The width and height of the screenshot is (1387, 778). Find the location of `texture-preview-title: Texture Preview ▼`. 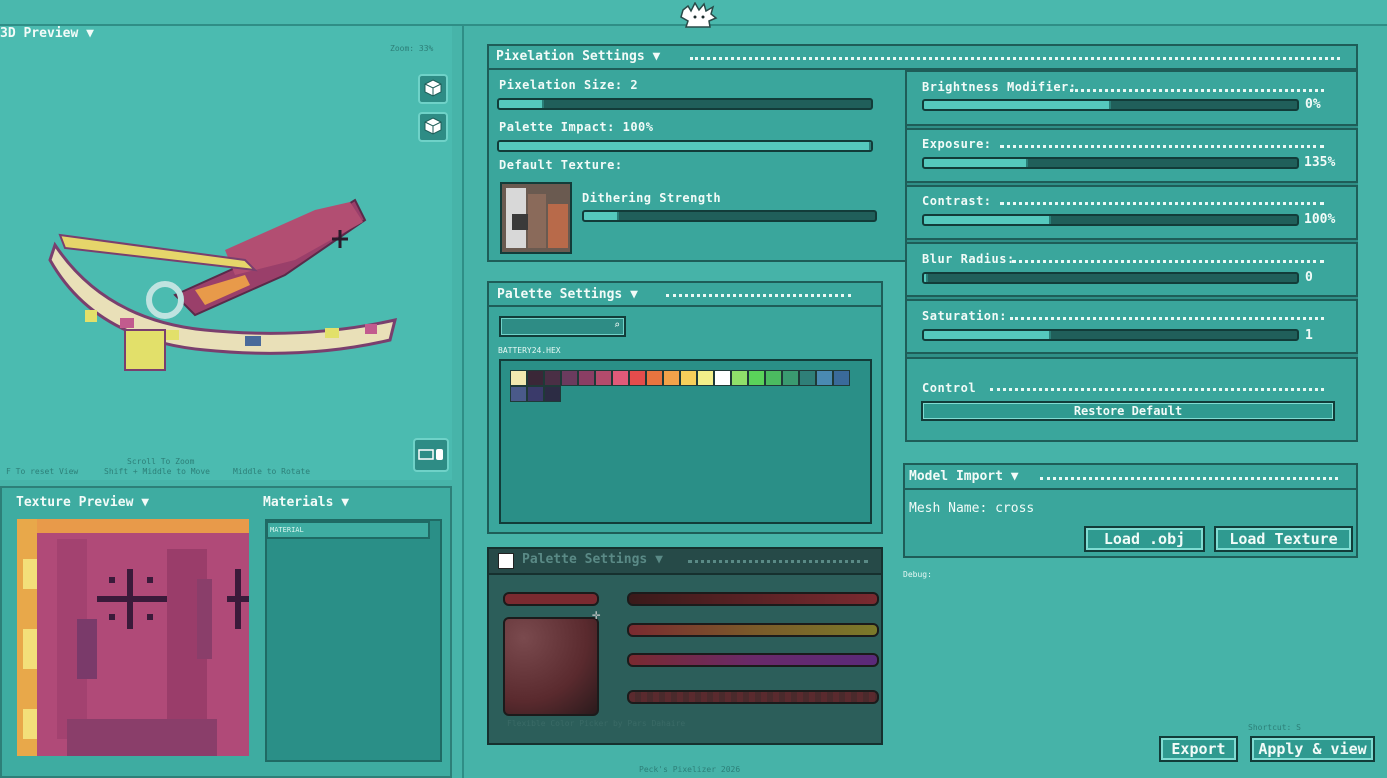

texture-preview-title: Texture Preview ▼ is located at coordinates (82, 502).